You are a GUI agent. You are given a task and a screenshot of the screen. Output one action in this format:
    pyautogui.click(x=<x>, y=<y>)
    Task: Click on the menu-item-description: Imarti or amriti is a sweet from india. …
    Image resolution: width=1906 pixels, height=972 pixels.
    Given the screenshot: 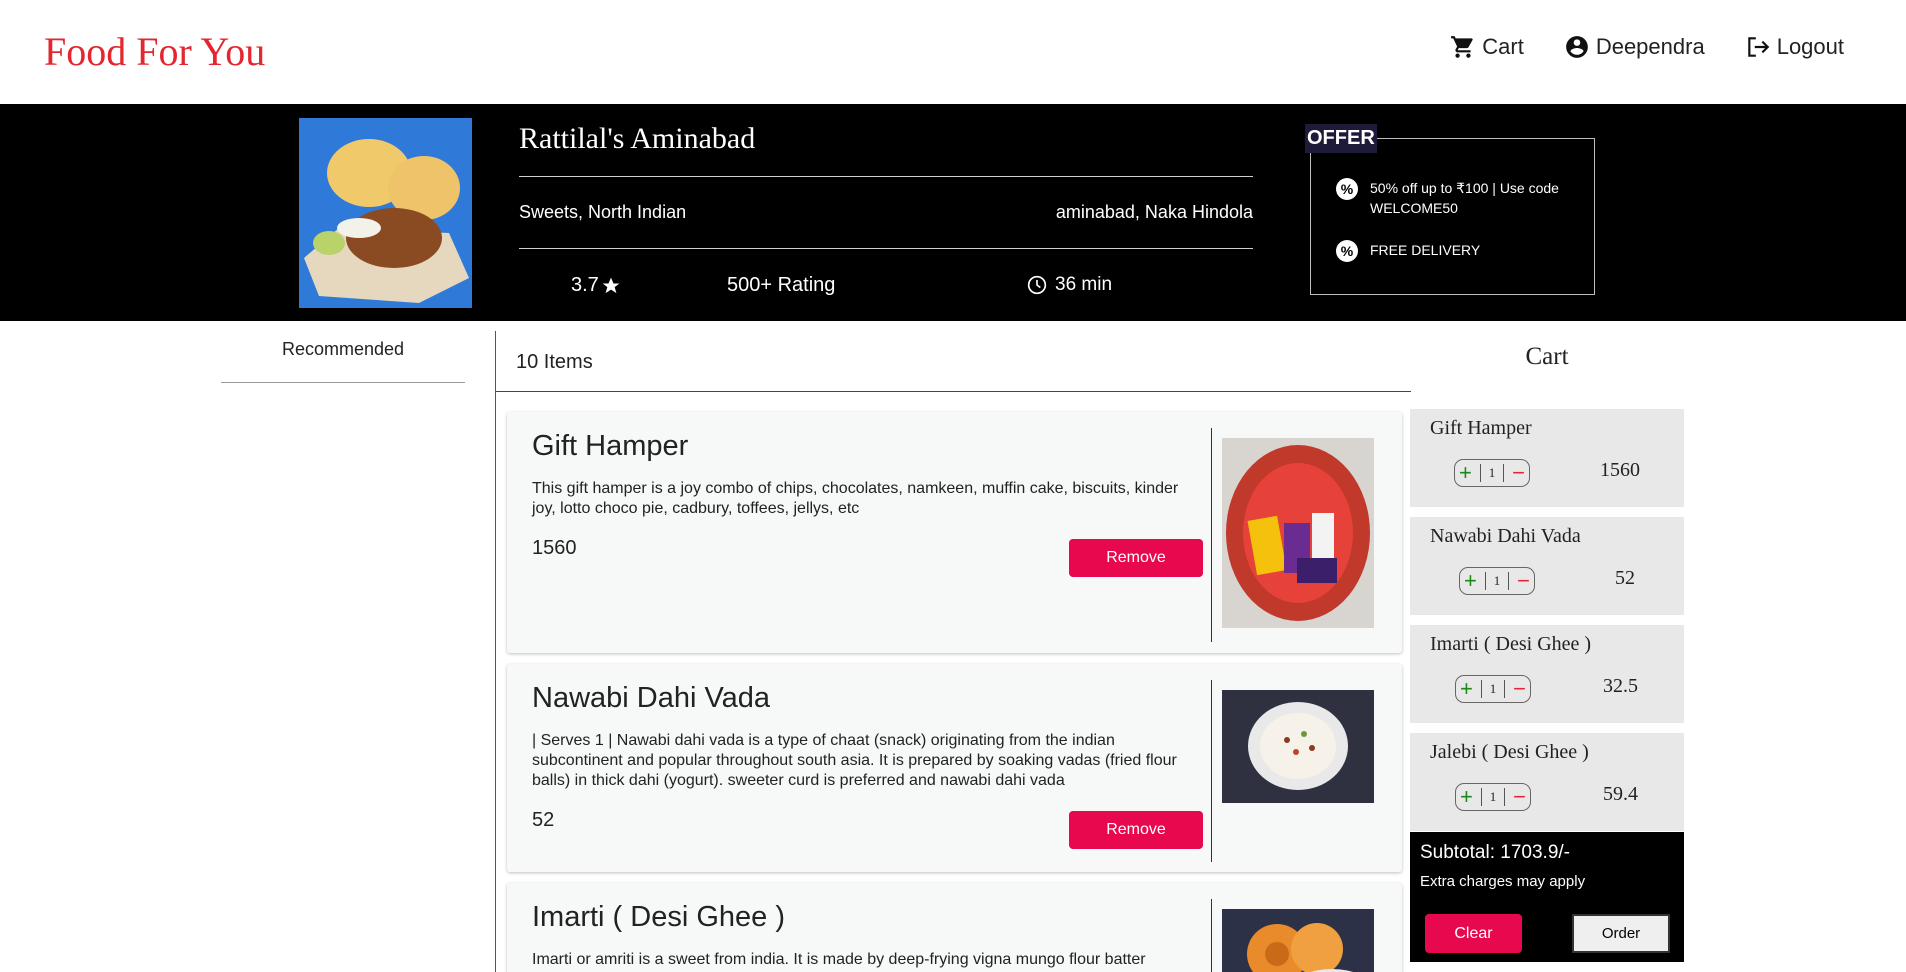 What is the action you would take?
    pyautogui.click(x=839, y=959)
    